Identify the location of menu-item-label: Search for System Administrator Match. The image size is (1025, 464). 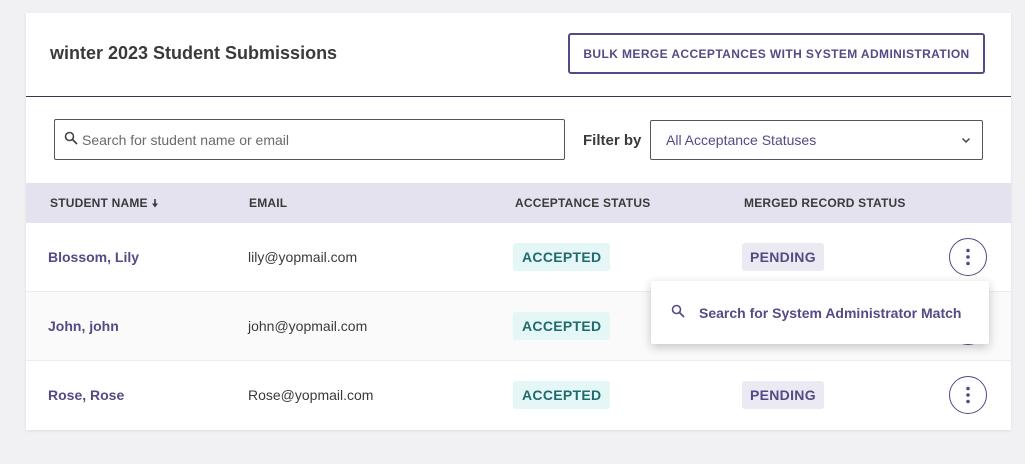
(830, 313).